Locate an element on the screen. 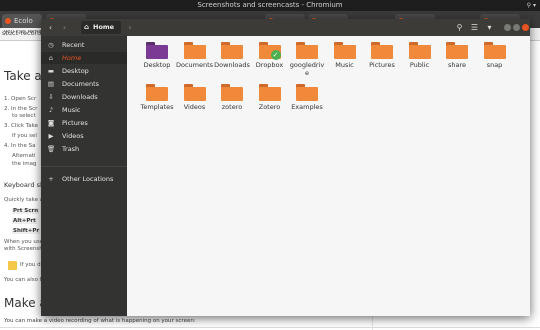 The image size is (540, 330). menu-icon: ▾ is located at coordinates (489, 27).